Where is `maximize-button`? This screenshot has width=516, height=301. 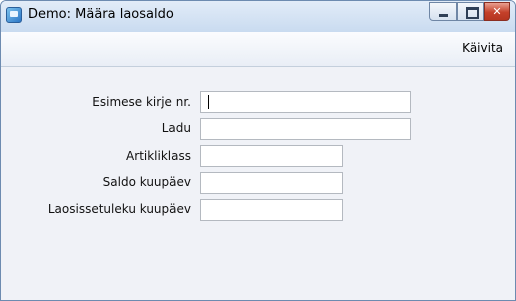
maximize-button is located at coordinates (470, 11).